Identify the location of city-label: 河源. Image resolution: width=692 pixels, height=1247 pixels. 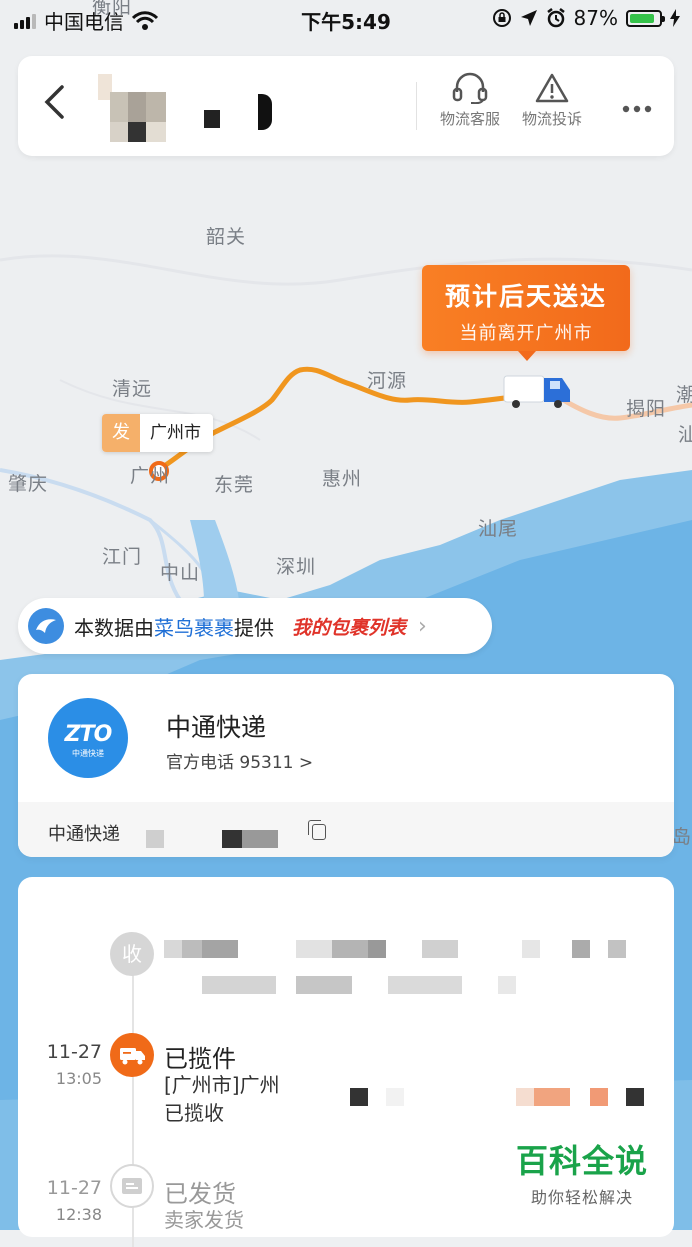
(387, 381).